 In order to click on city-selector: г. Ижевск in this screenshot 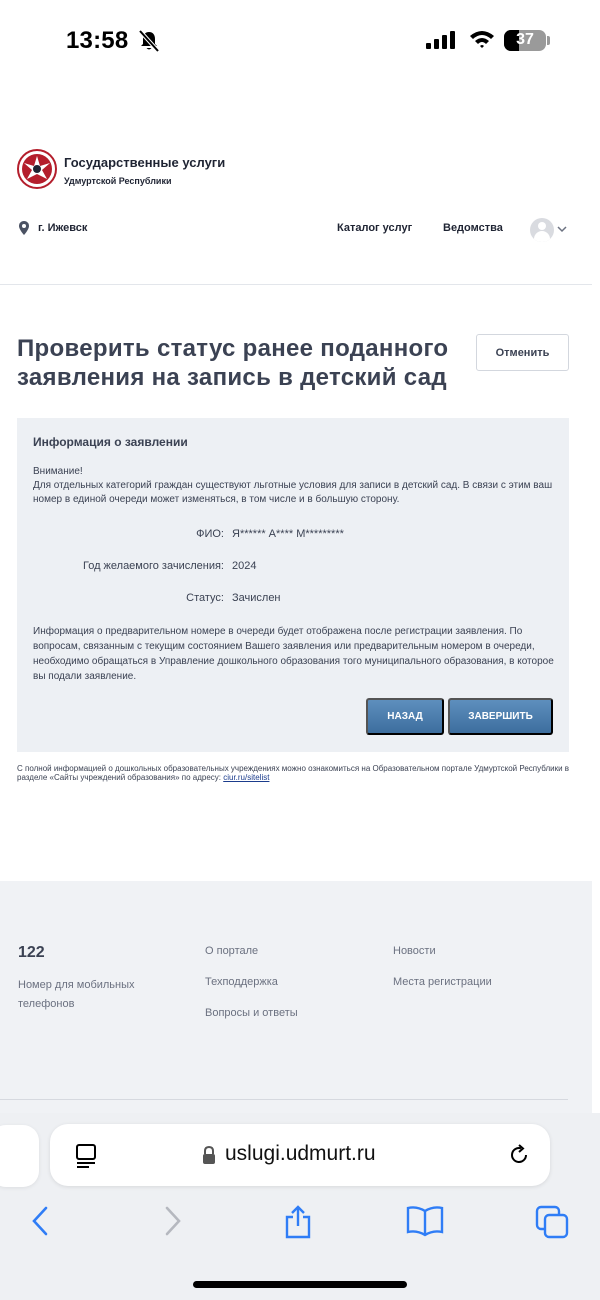, I will do `click(53, 228)`.